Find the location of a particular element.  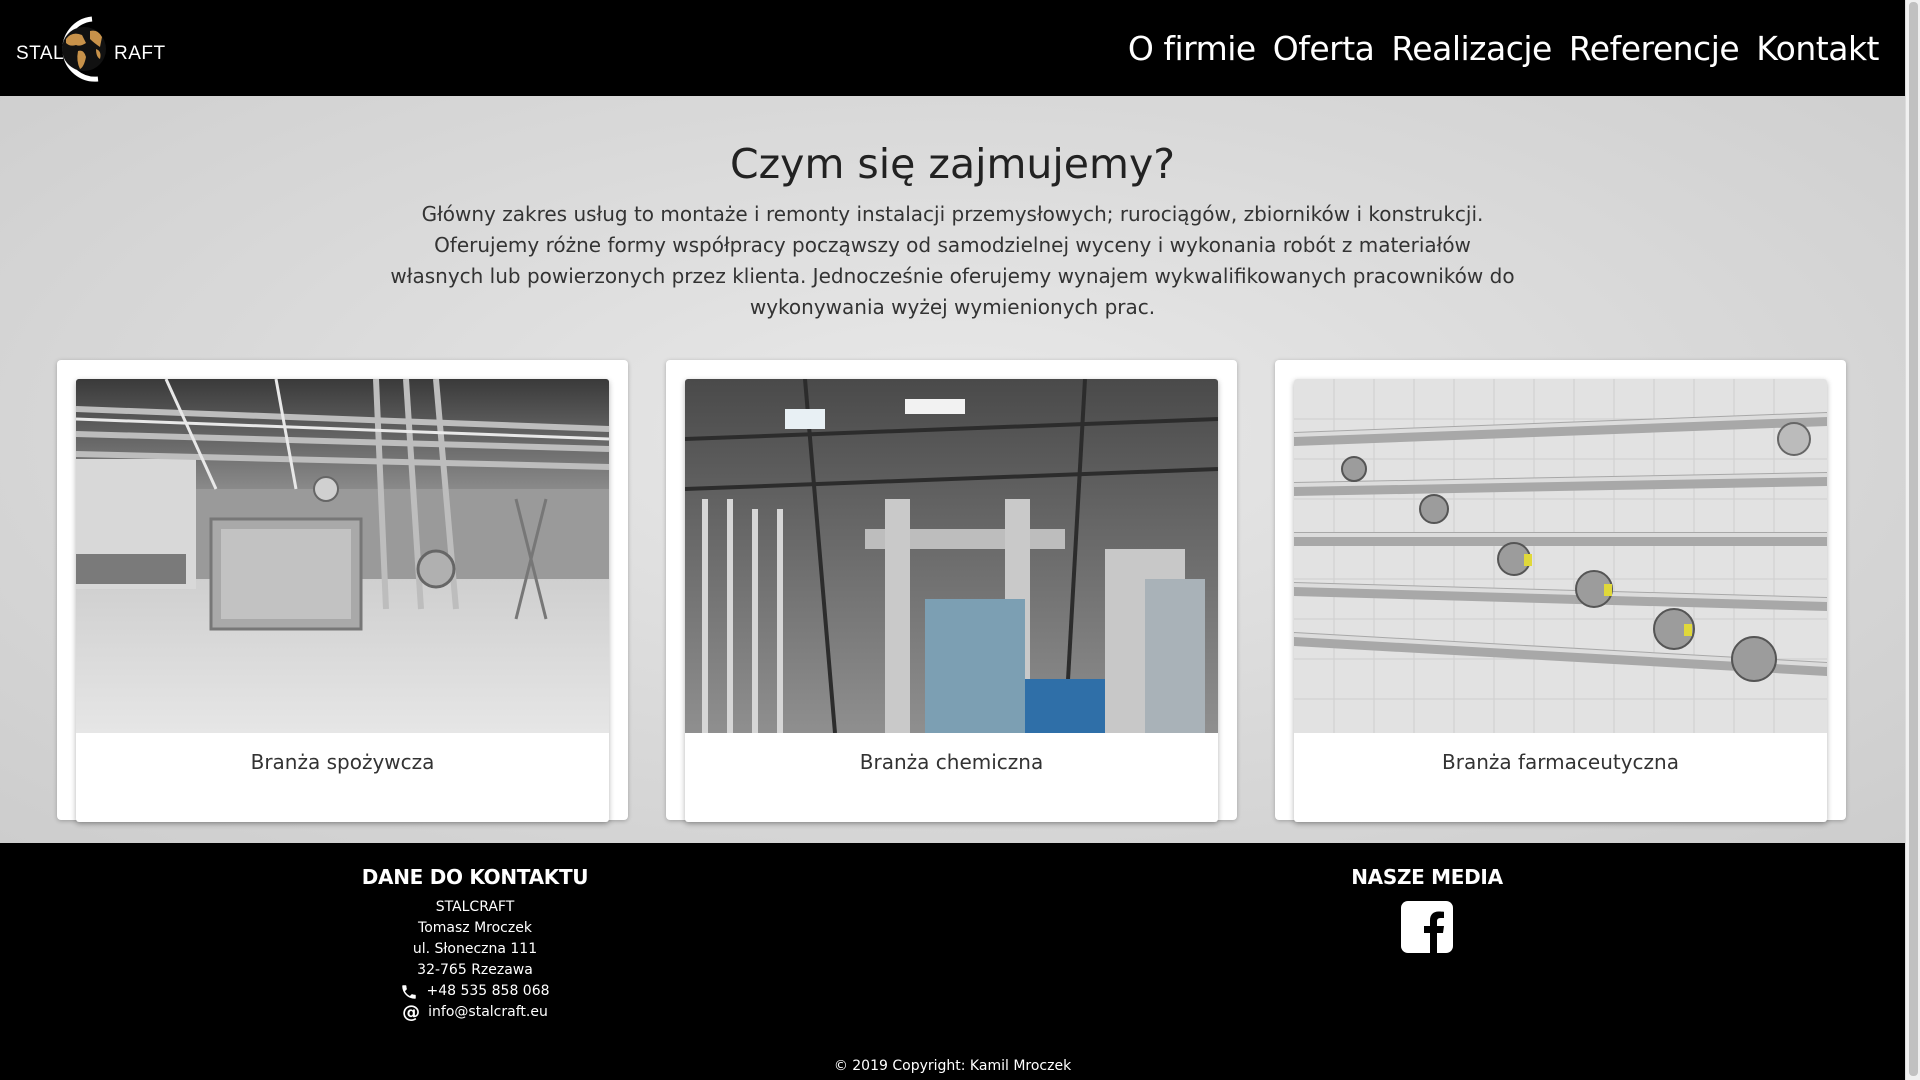

facebook-link is located at coordinates (1427, 929).